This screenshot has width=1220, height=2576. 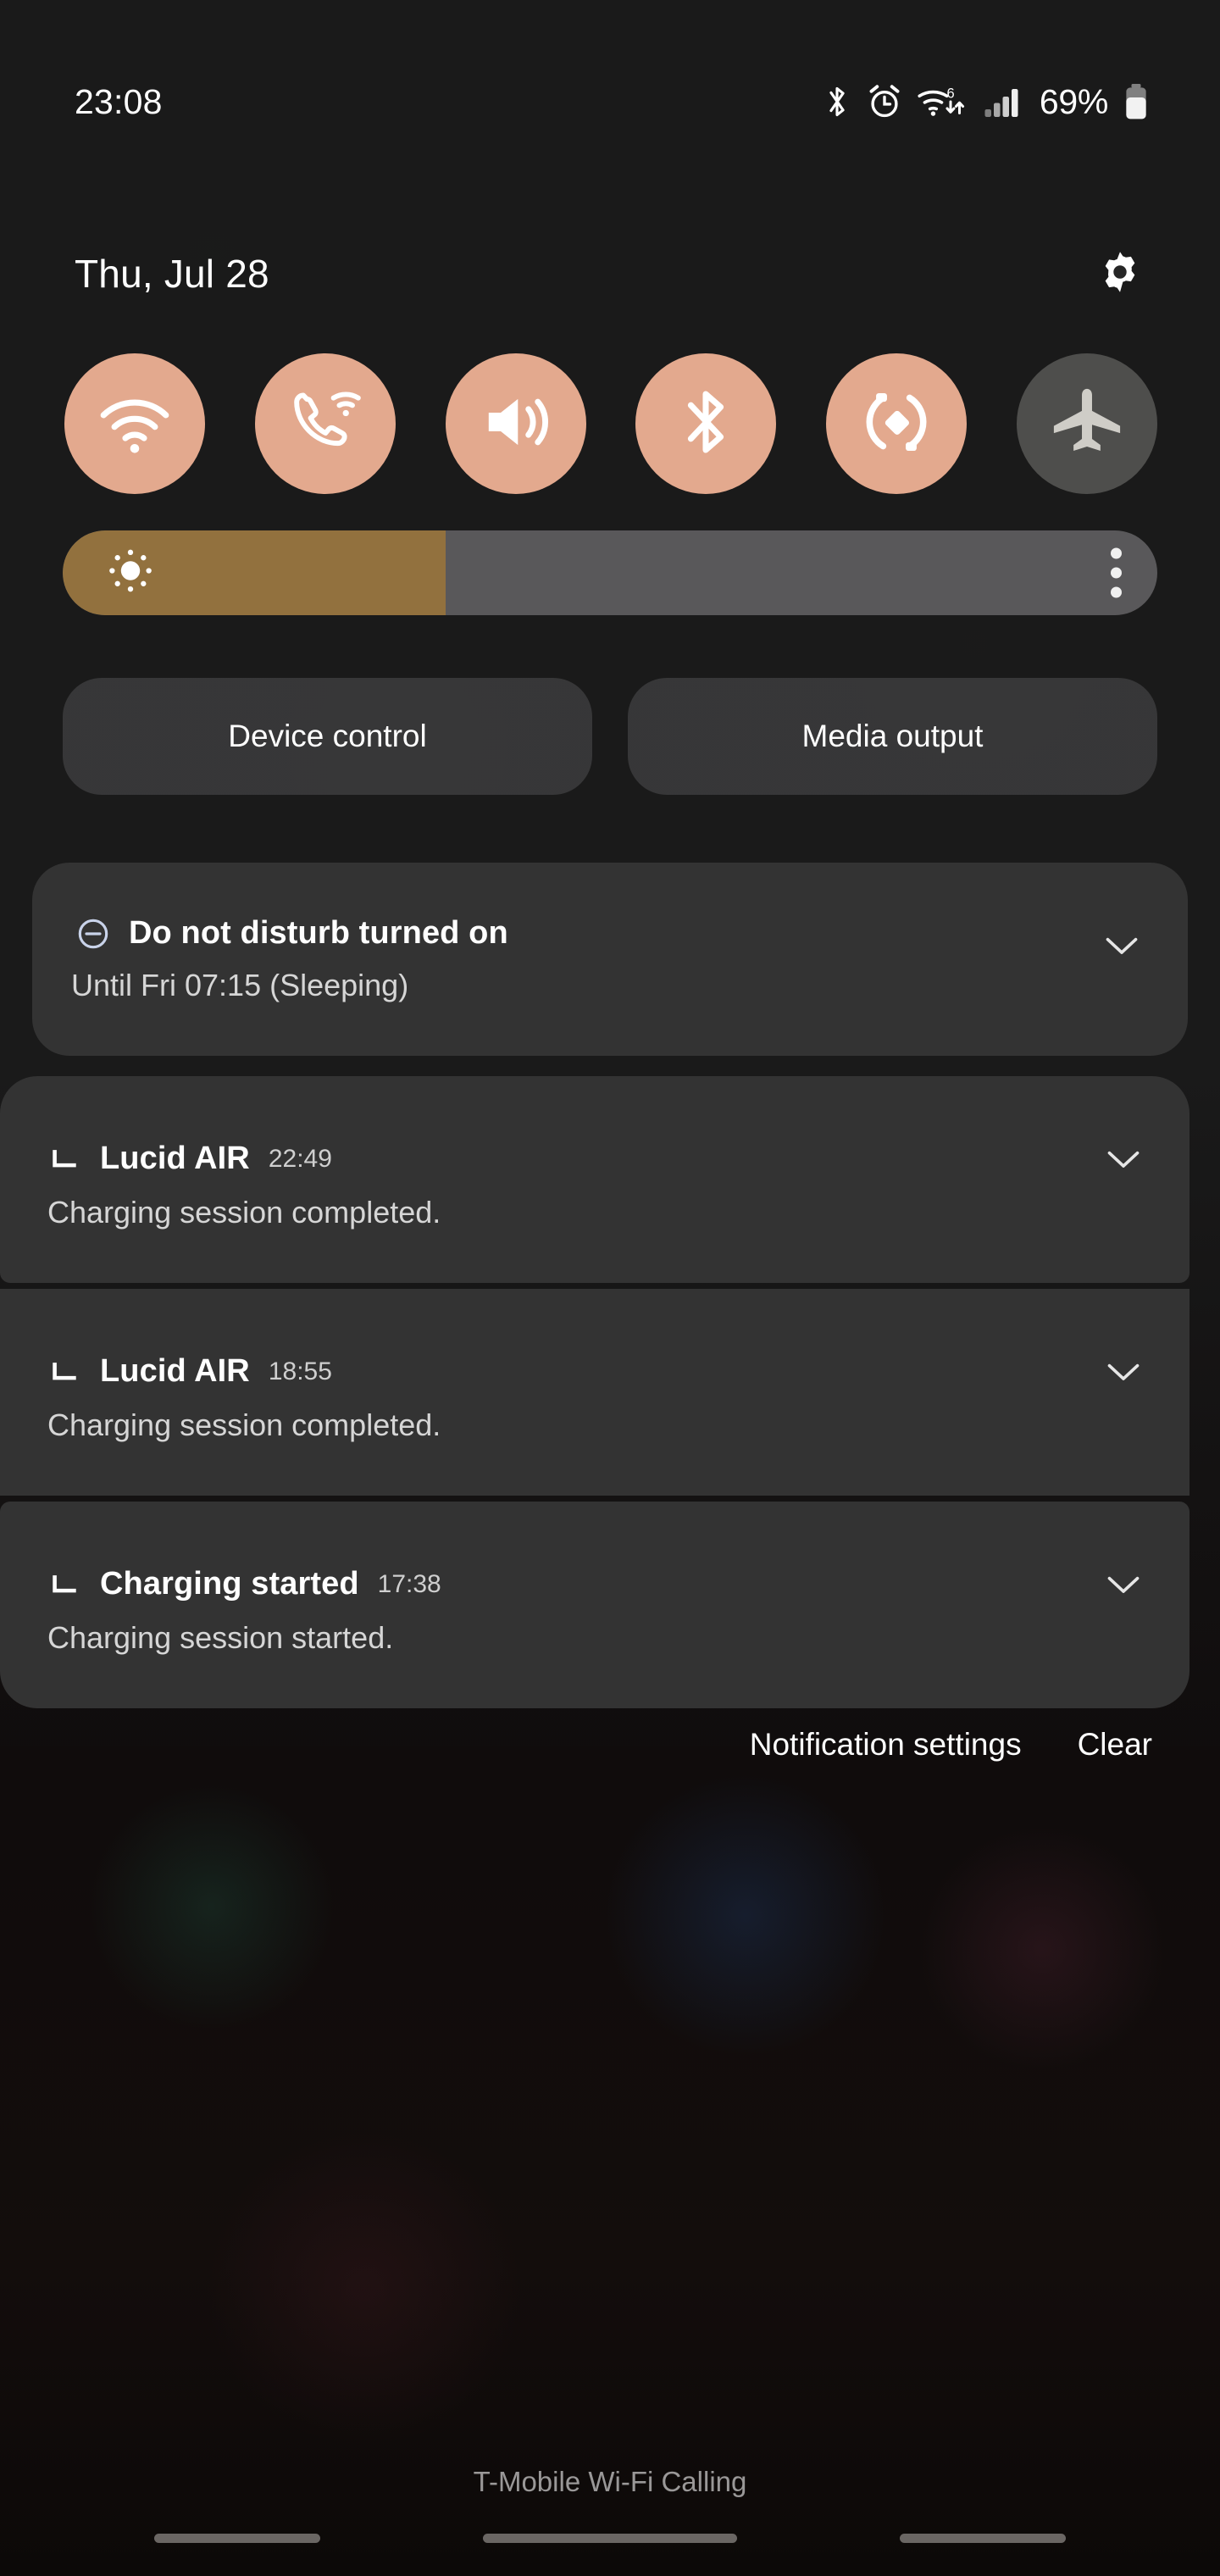 I want to click on shade-header: Thu, Jul 28, so click(x=610, y=274).